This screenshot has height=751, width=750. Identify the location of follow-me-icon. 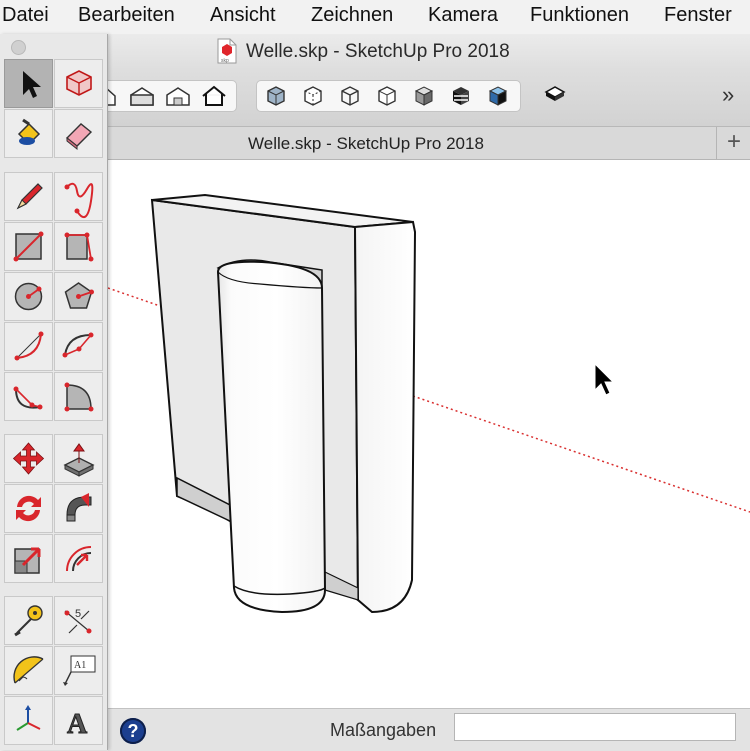
(79, 507).